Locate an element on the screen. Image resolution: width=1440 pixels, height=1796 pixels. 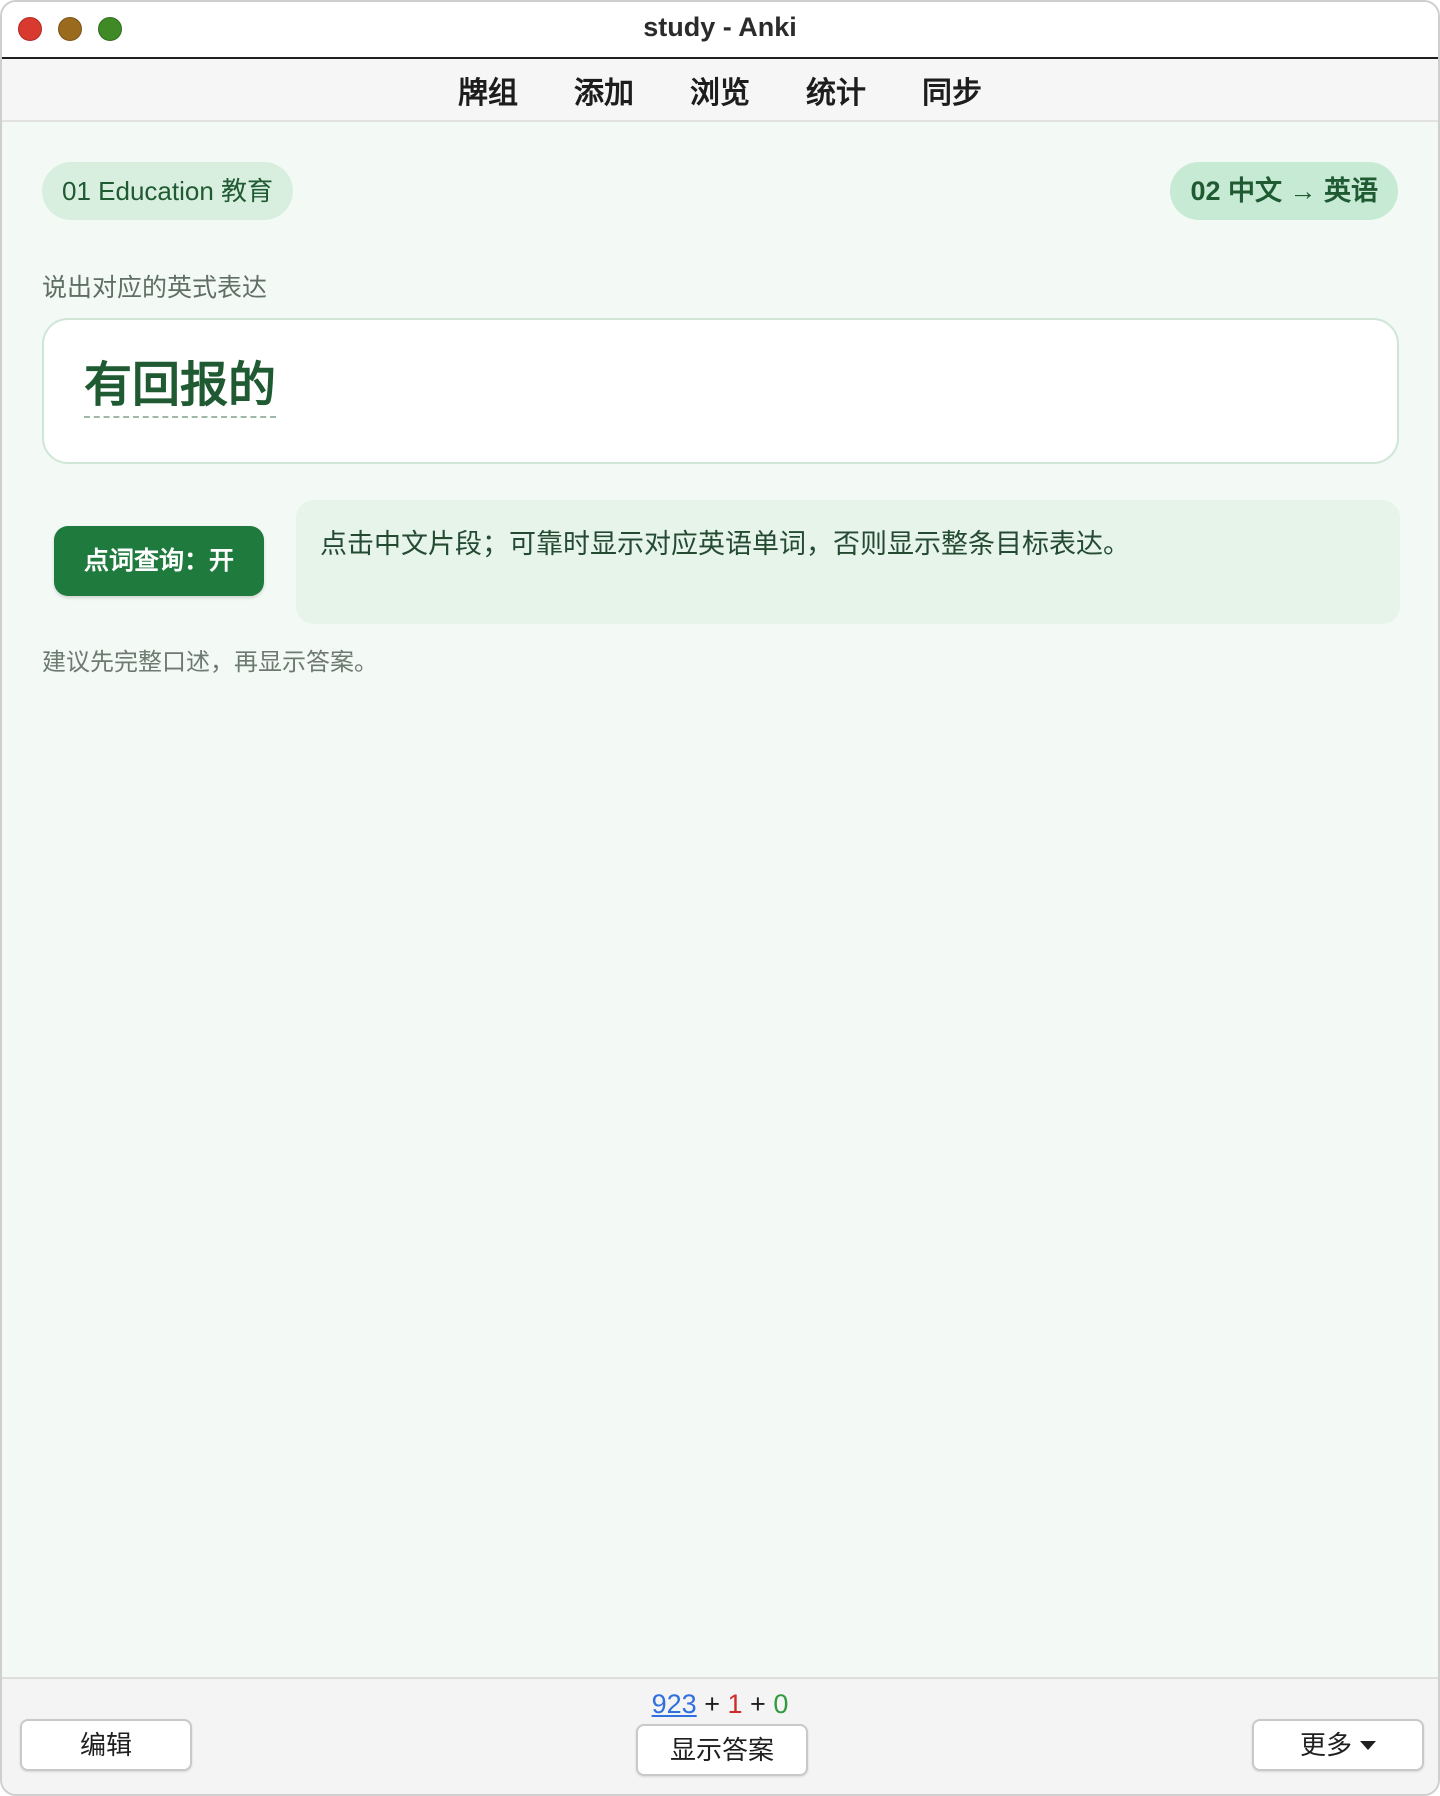
edit-button: 编辑 is located at coordinates (106, 1745).